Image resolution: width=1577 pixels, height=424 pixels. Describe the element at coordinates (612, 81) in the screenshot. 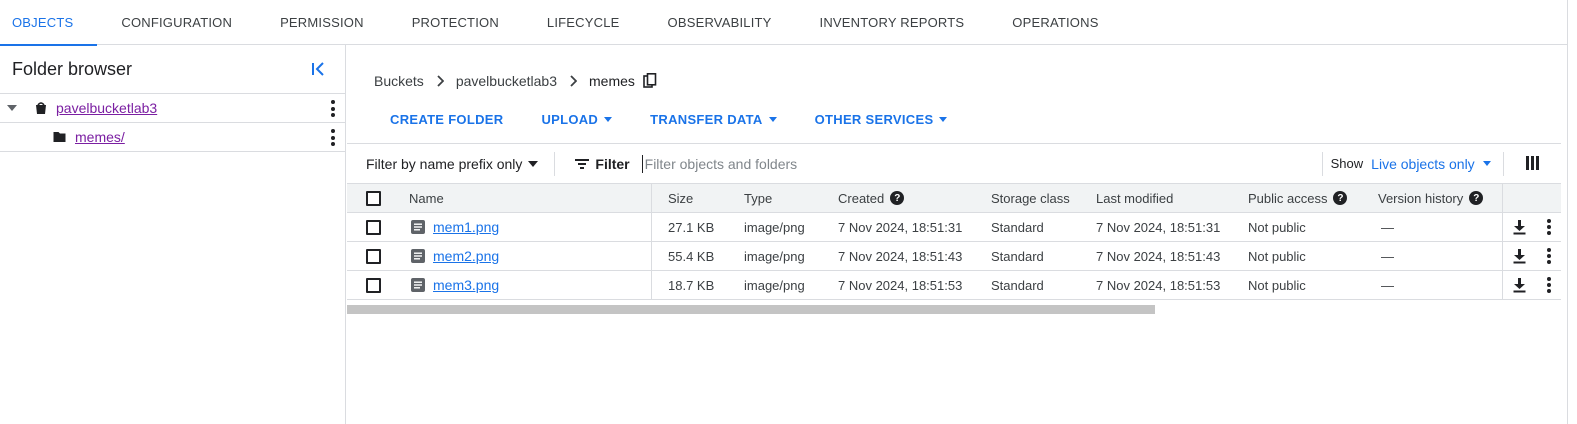

I see `breadcrumb-current: memes` at that location.